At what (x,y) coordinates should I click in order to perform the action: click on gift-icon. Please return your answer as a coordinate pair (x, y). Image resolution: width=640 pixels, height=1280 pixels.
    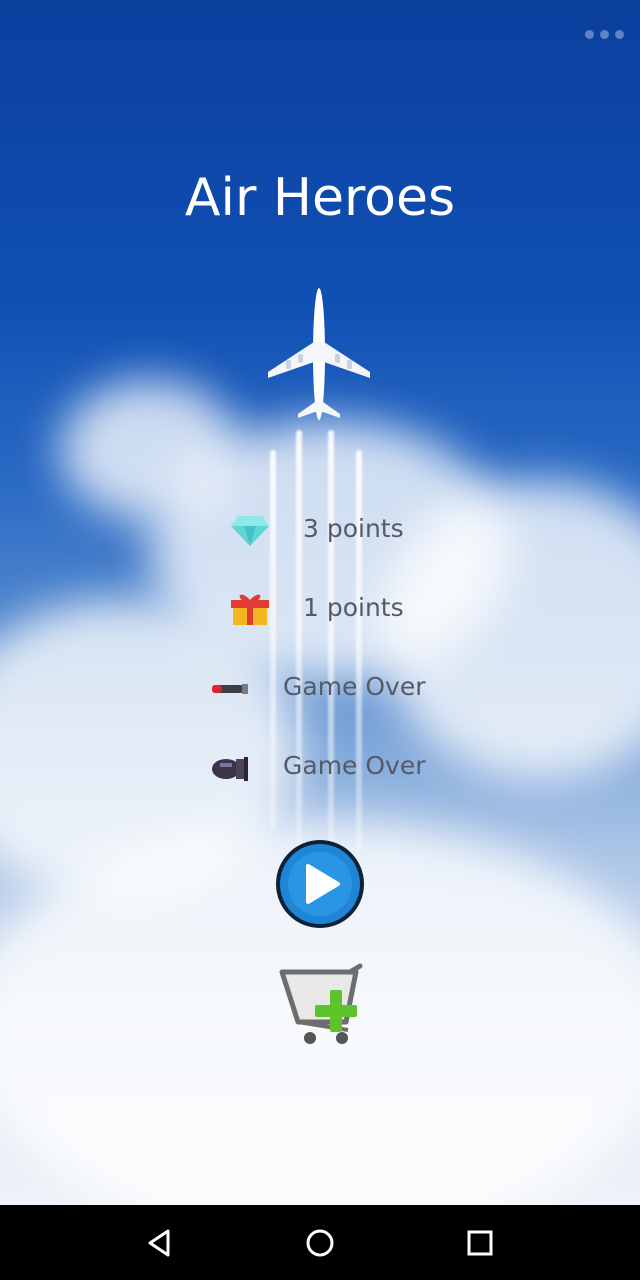
    Looking at the image, I should click on (250, 609).